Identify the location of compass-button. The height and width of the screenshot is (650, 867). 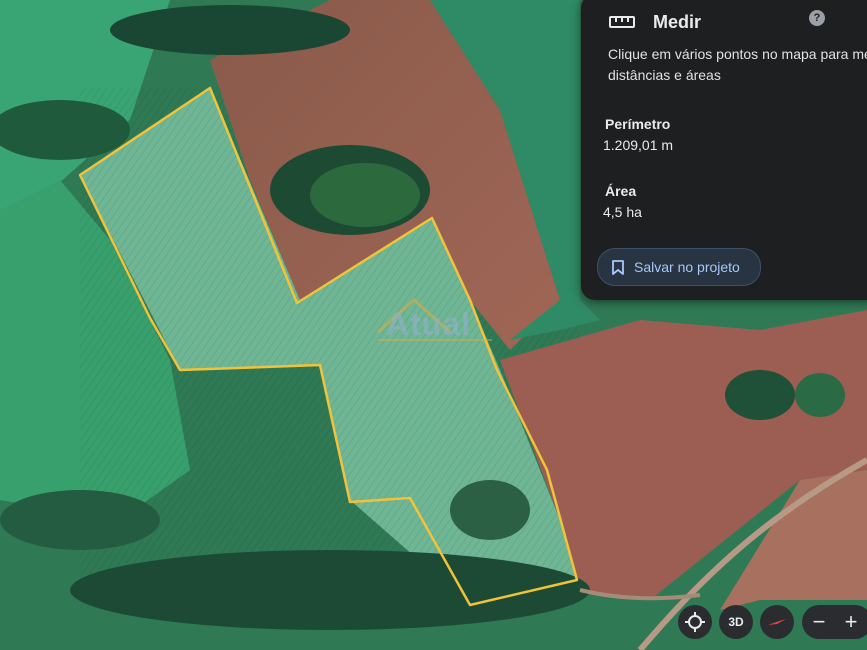
(777, 622).